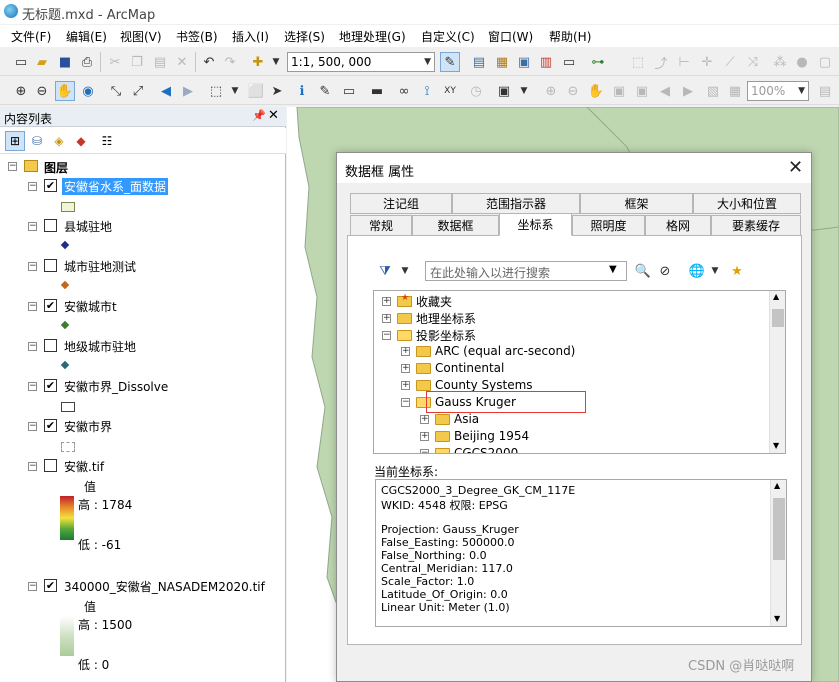  What do you see at coordinates (42, 91) in the screenshot?
I see `zoom-out-icon: ⊖` at bounding box center [42, 91].